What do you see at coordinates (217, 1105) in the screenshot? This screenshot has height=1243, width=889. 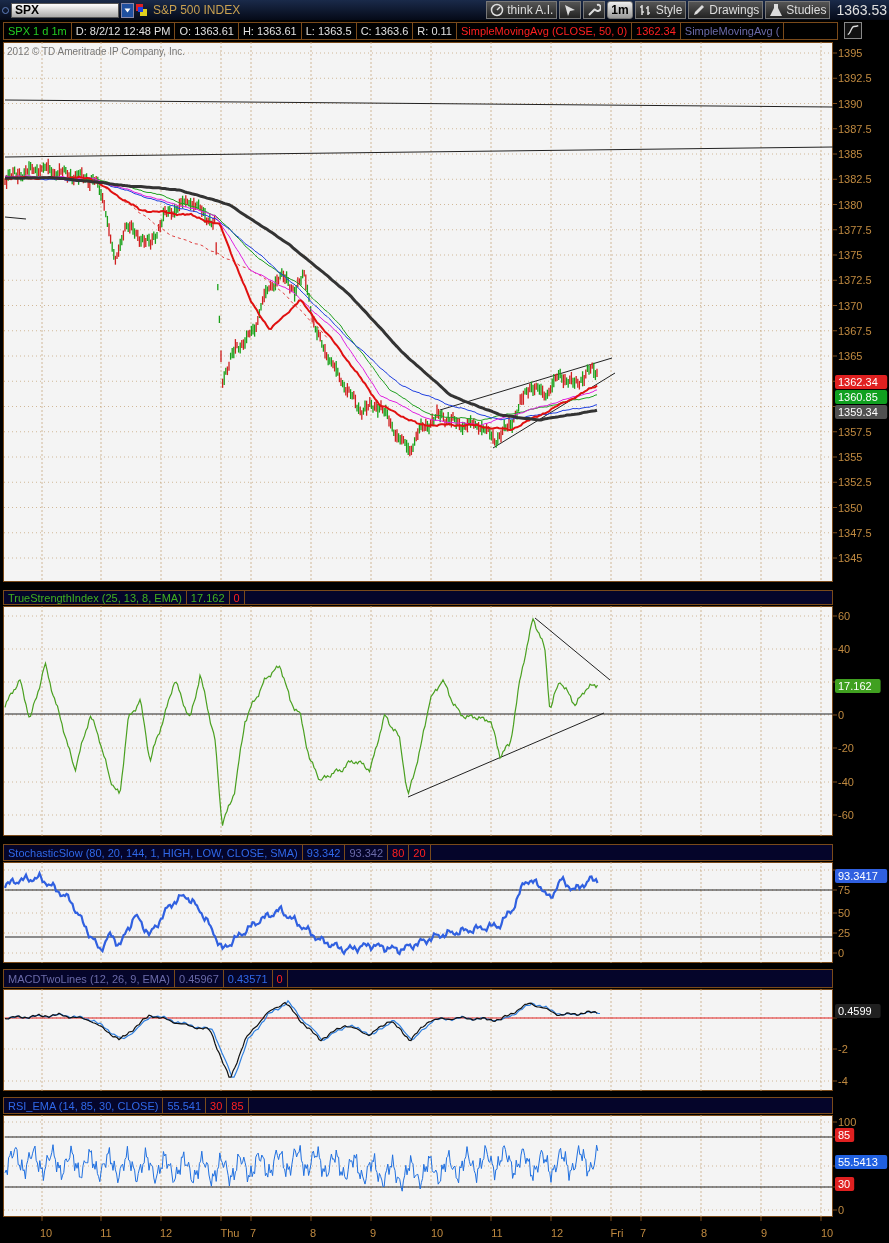 I see `study-value: 30` at bounding box center [217, 1105].